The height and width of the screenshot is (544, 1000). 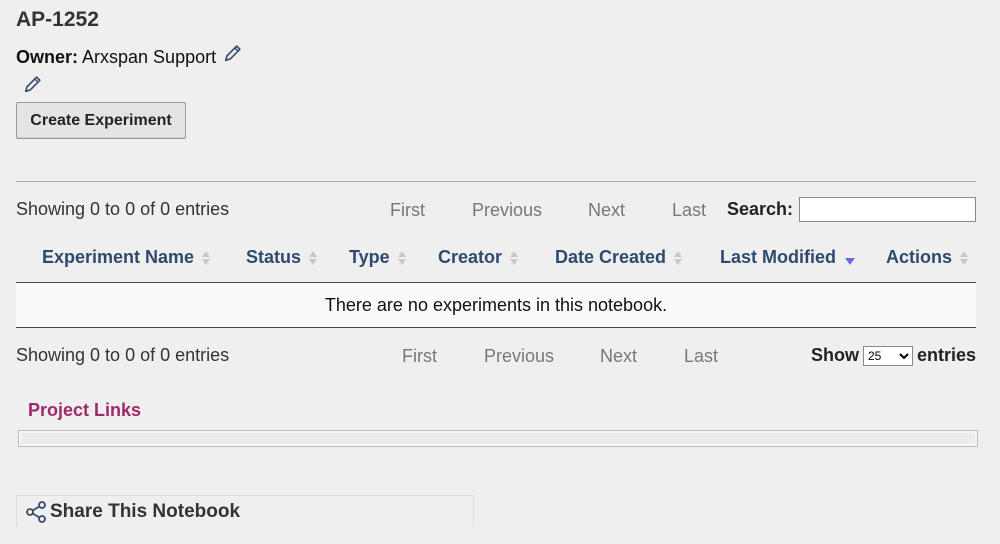 I want to click on column-header-last-modified: Last Modified, so click(x=787, y=257).